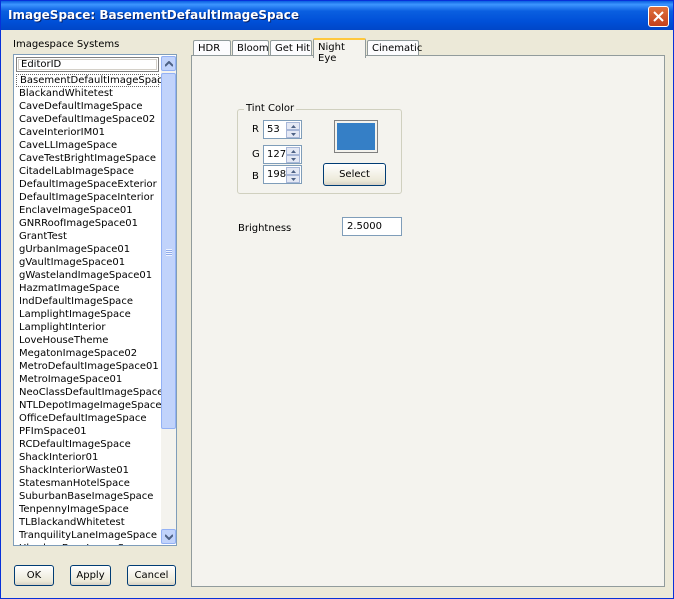 This screenshot has height=599, width=674. What do you see at coordinates (87, 119) in the screenshot?
I see `list-item: CaveDefaultImageSpace02` at bounding box center [87, 119].